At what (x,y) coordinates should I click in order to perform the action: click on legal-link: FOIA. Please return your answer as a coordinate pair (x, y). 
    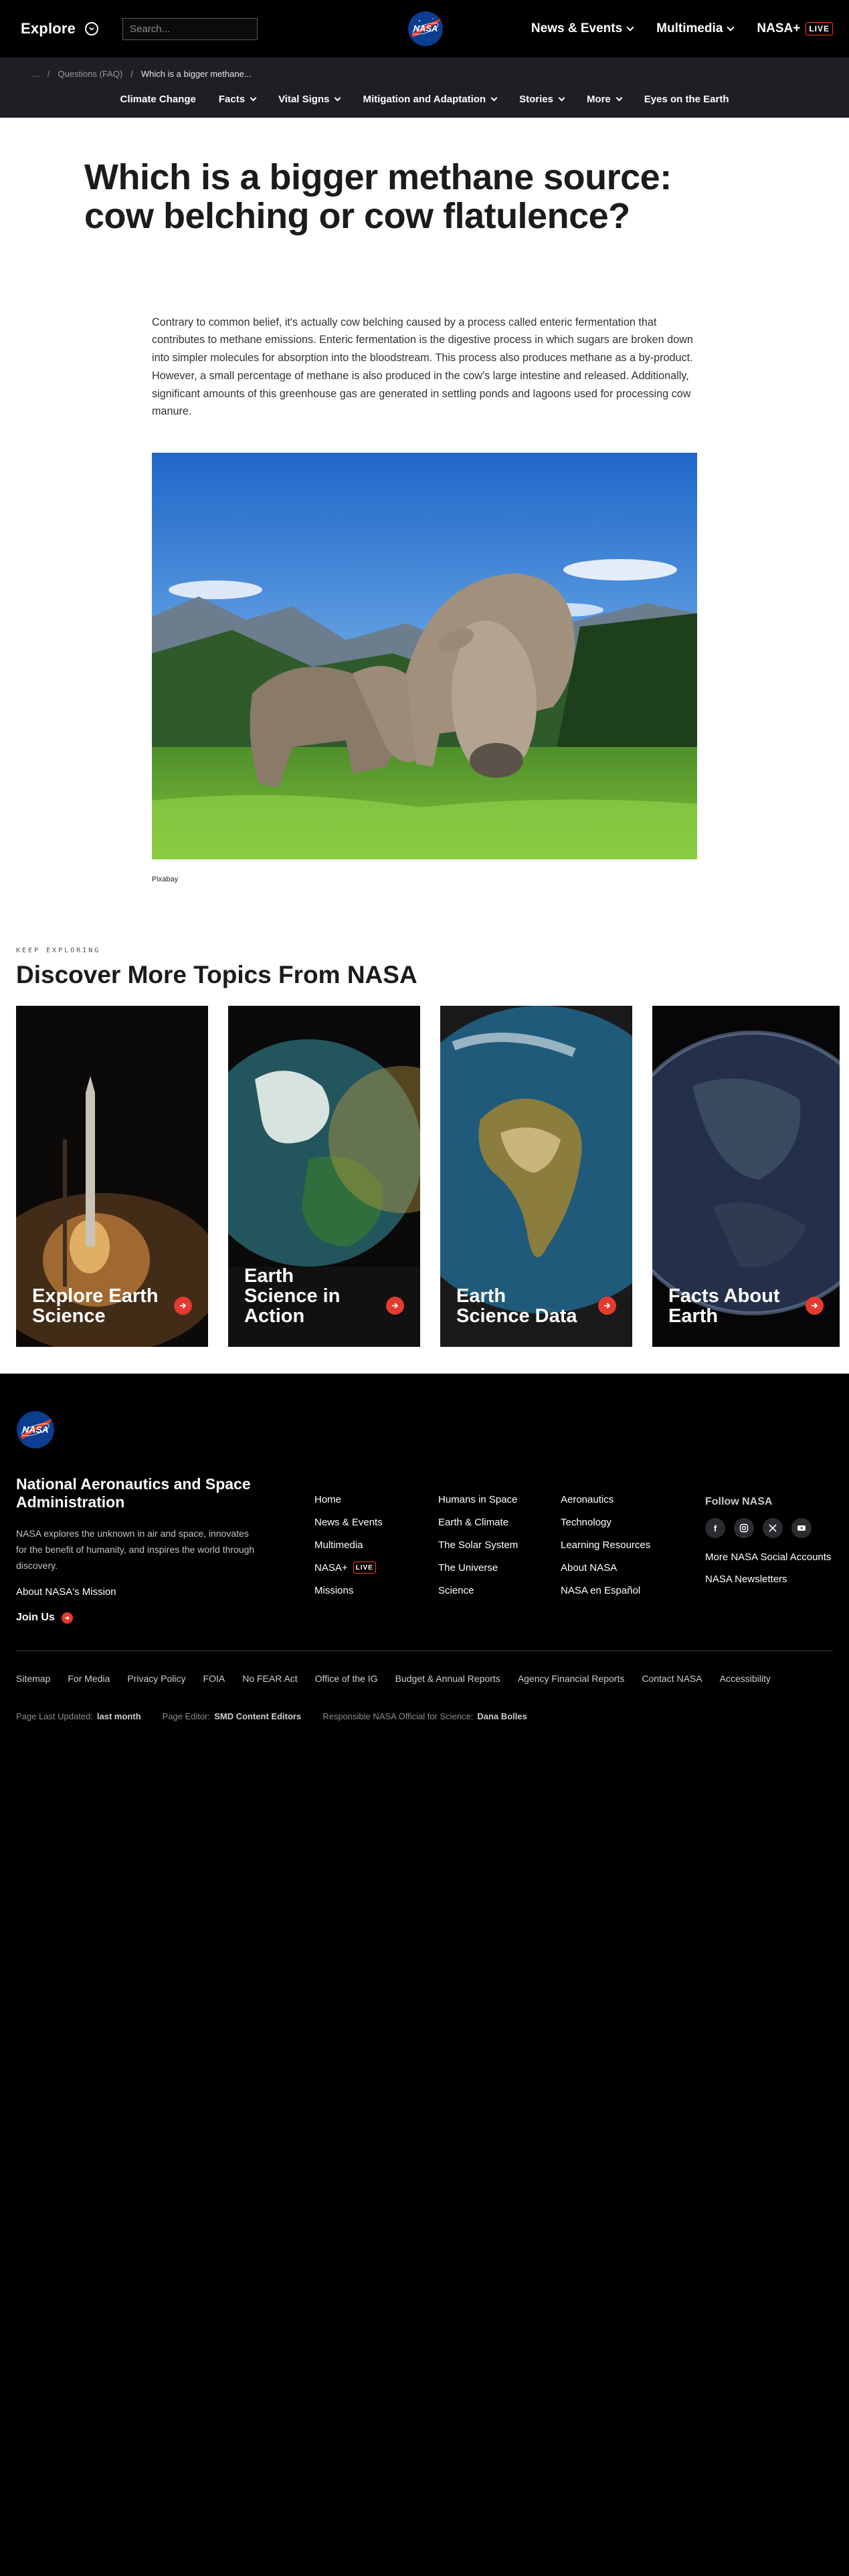
    Looking at the image, I should click on (214, 1679).